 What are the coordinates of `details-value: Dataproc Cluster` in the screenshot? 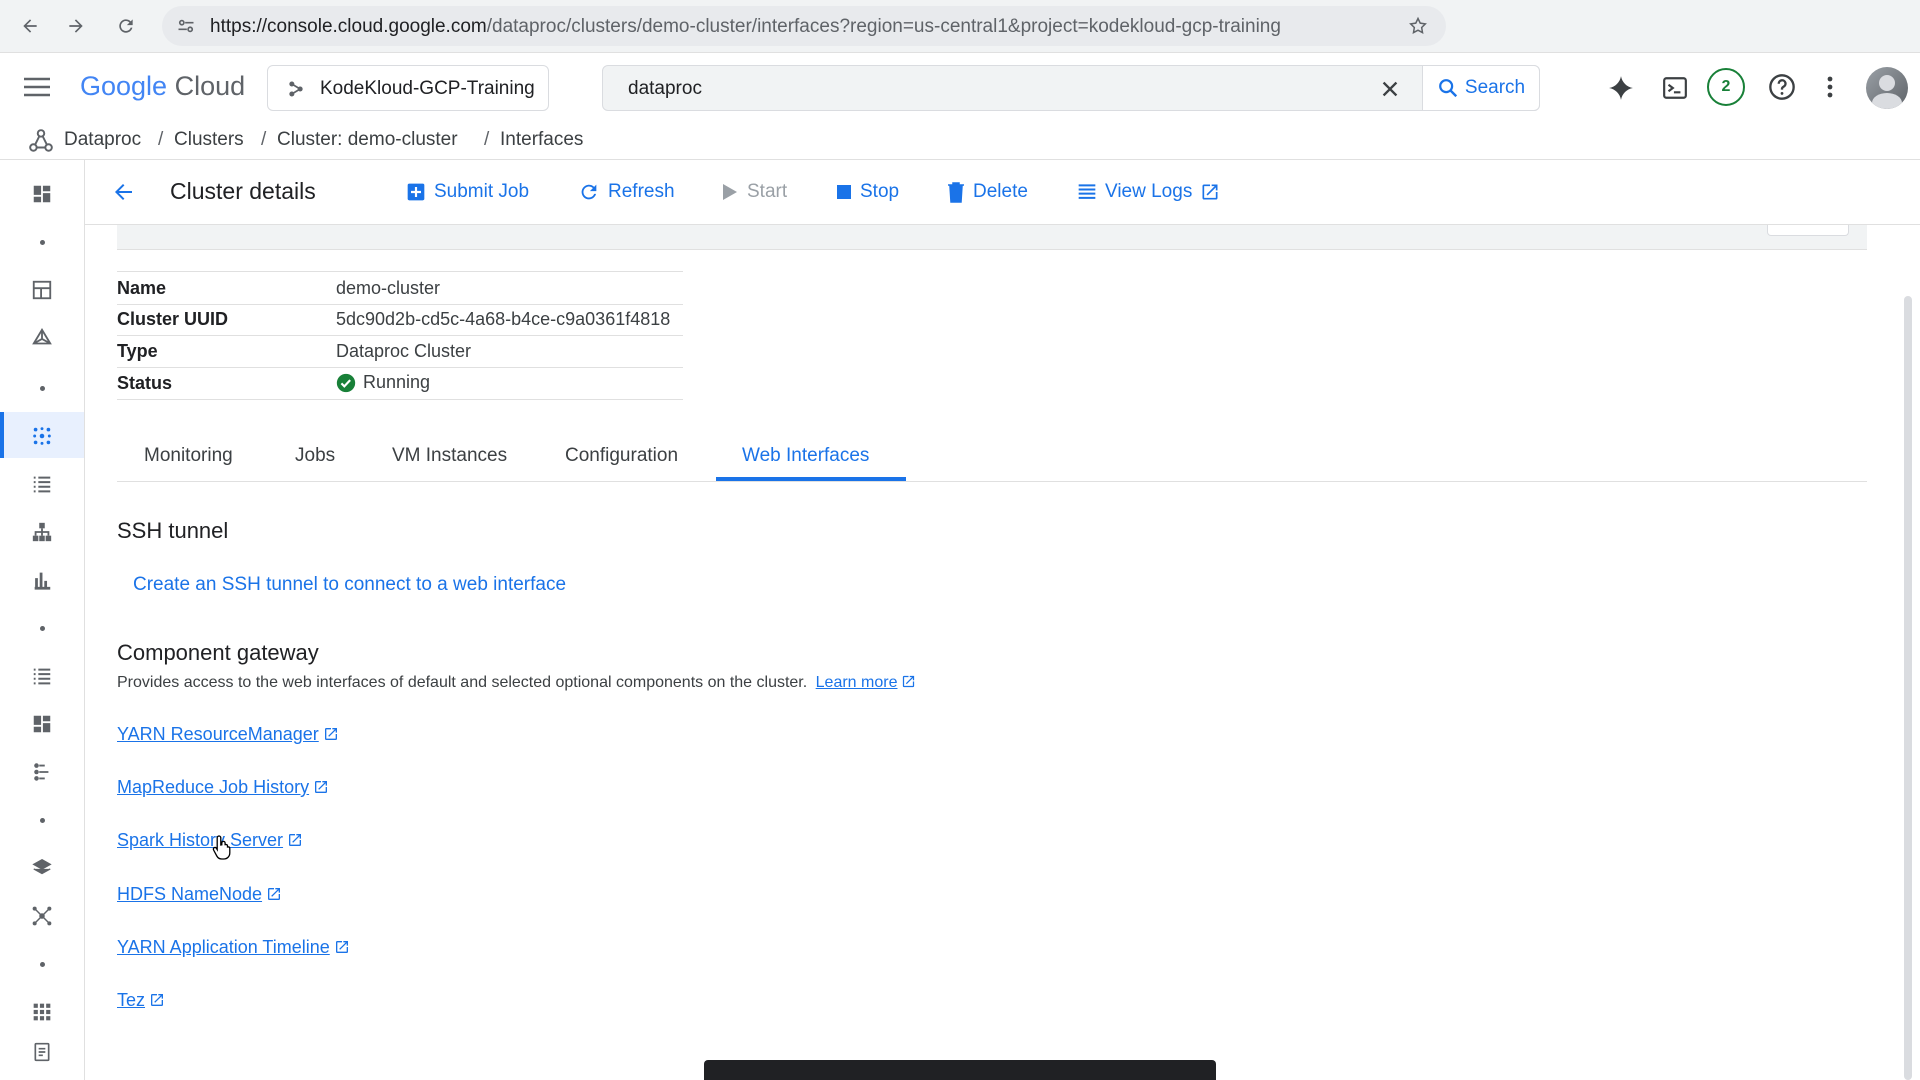 It's located at (404, 351).